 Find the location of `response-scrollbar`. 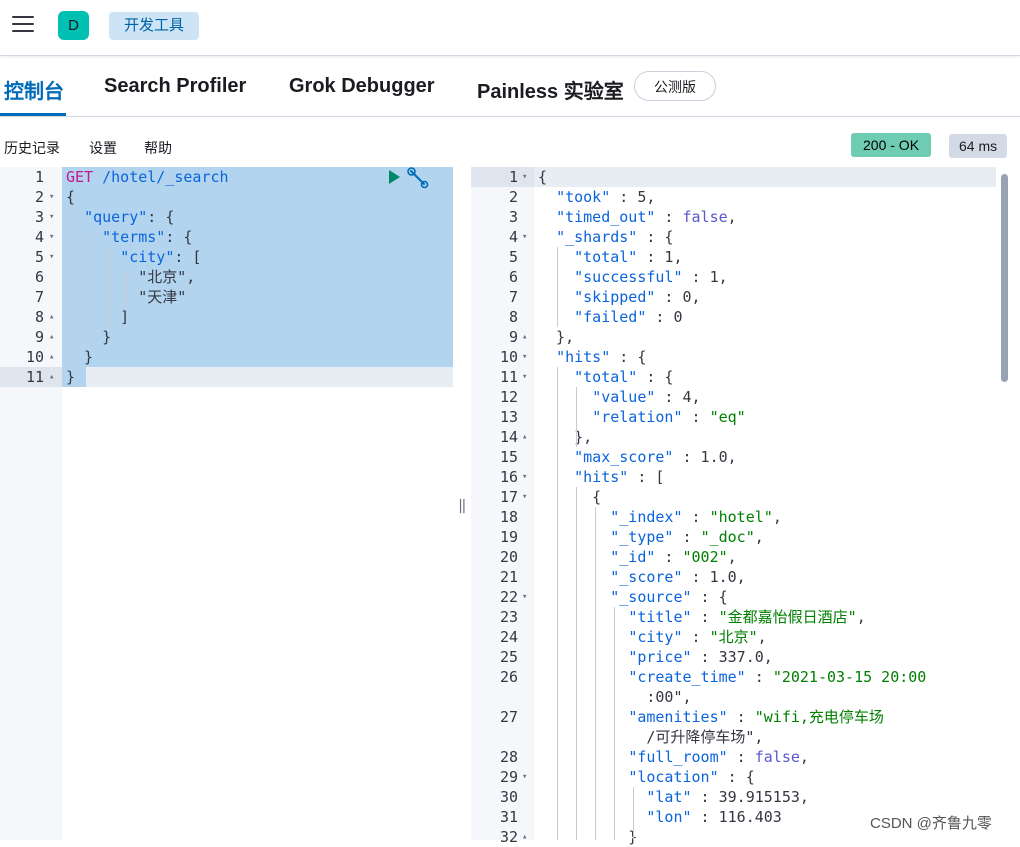

response-scrollbar is located at coordinates (1004, 278).